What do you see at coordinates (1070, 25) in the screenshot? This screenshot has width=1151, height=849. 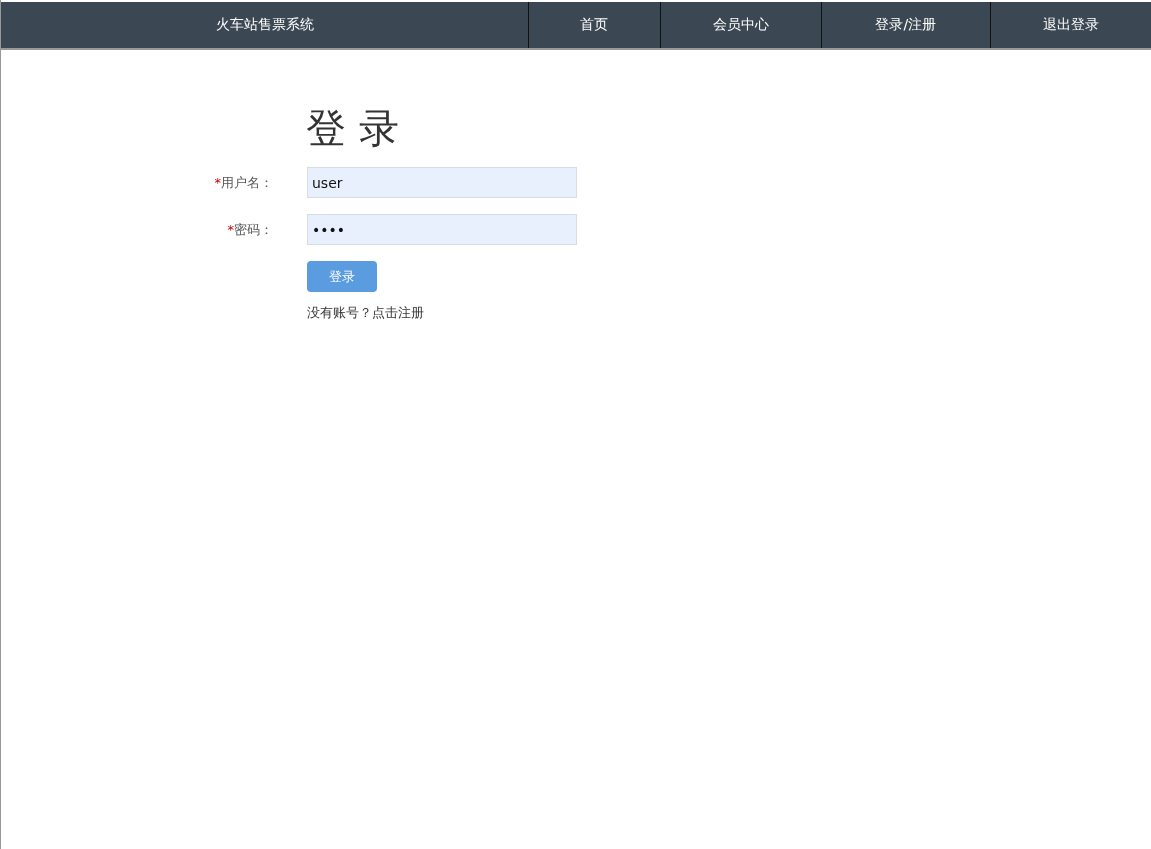 I see `nav-link: 退出登录` at bounding box center [1070, 25].